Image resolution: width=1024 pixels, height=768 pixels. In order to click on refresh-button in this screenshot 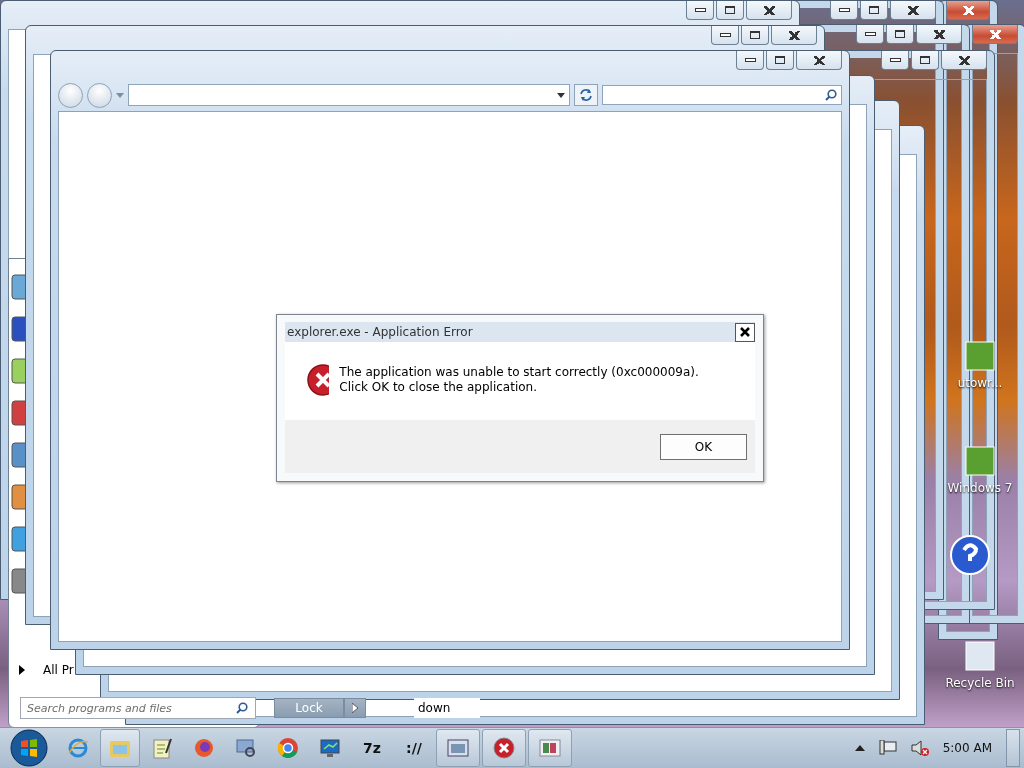, I will do `click(586, 95)`.